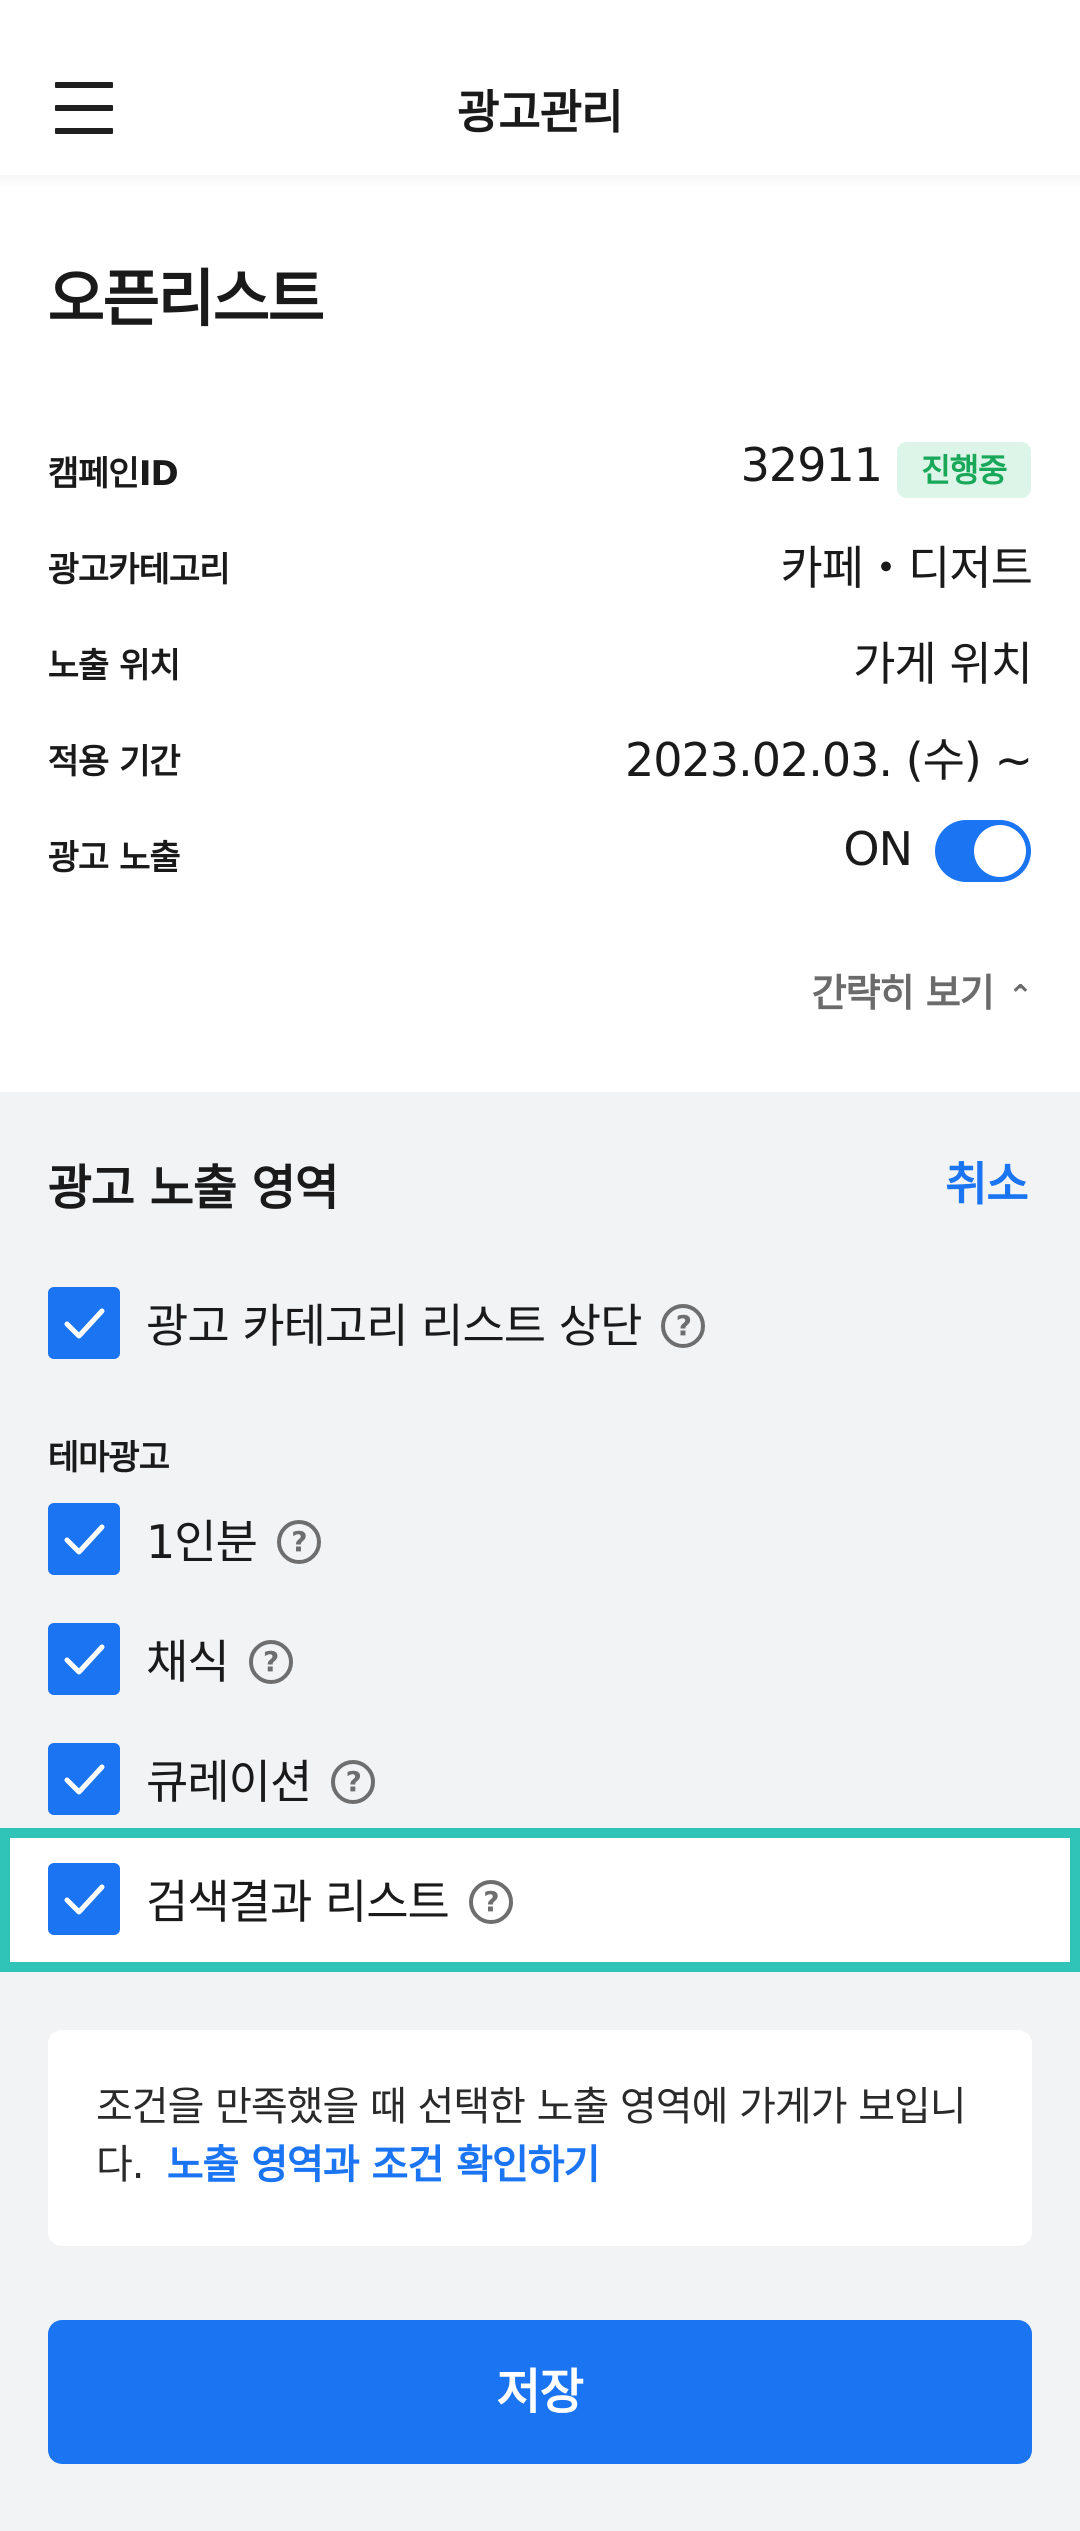 The width and height of the screenshot is (1080, 2531). I want to click on save-button: 저장, so click(540, 2392).